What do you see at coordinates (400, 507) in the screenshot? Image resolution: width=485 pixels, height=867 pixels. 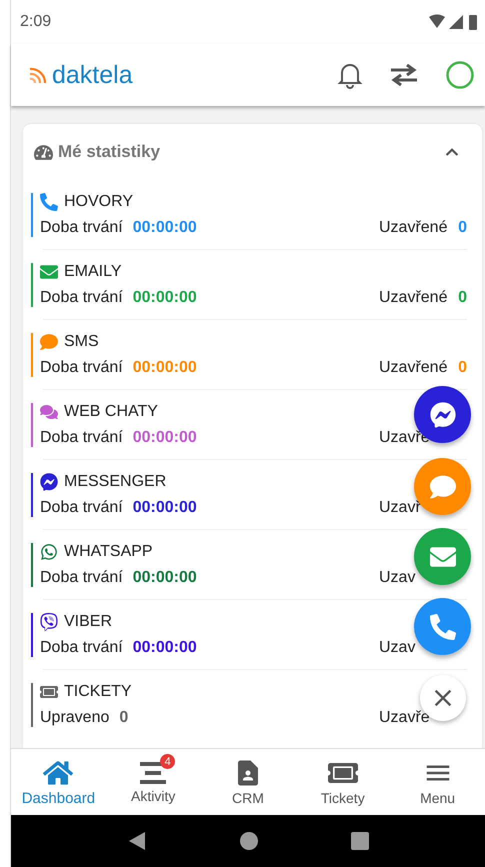 I see `stat-label: Uzavř` at bounding box center [400, 507].